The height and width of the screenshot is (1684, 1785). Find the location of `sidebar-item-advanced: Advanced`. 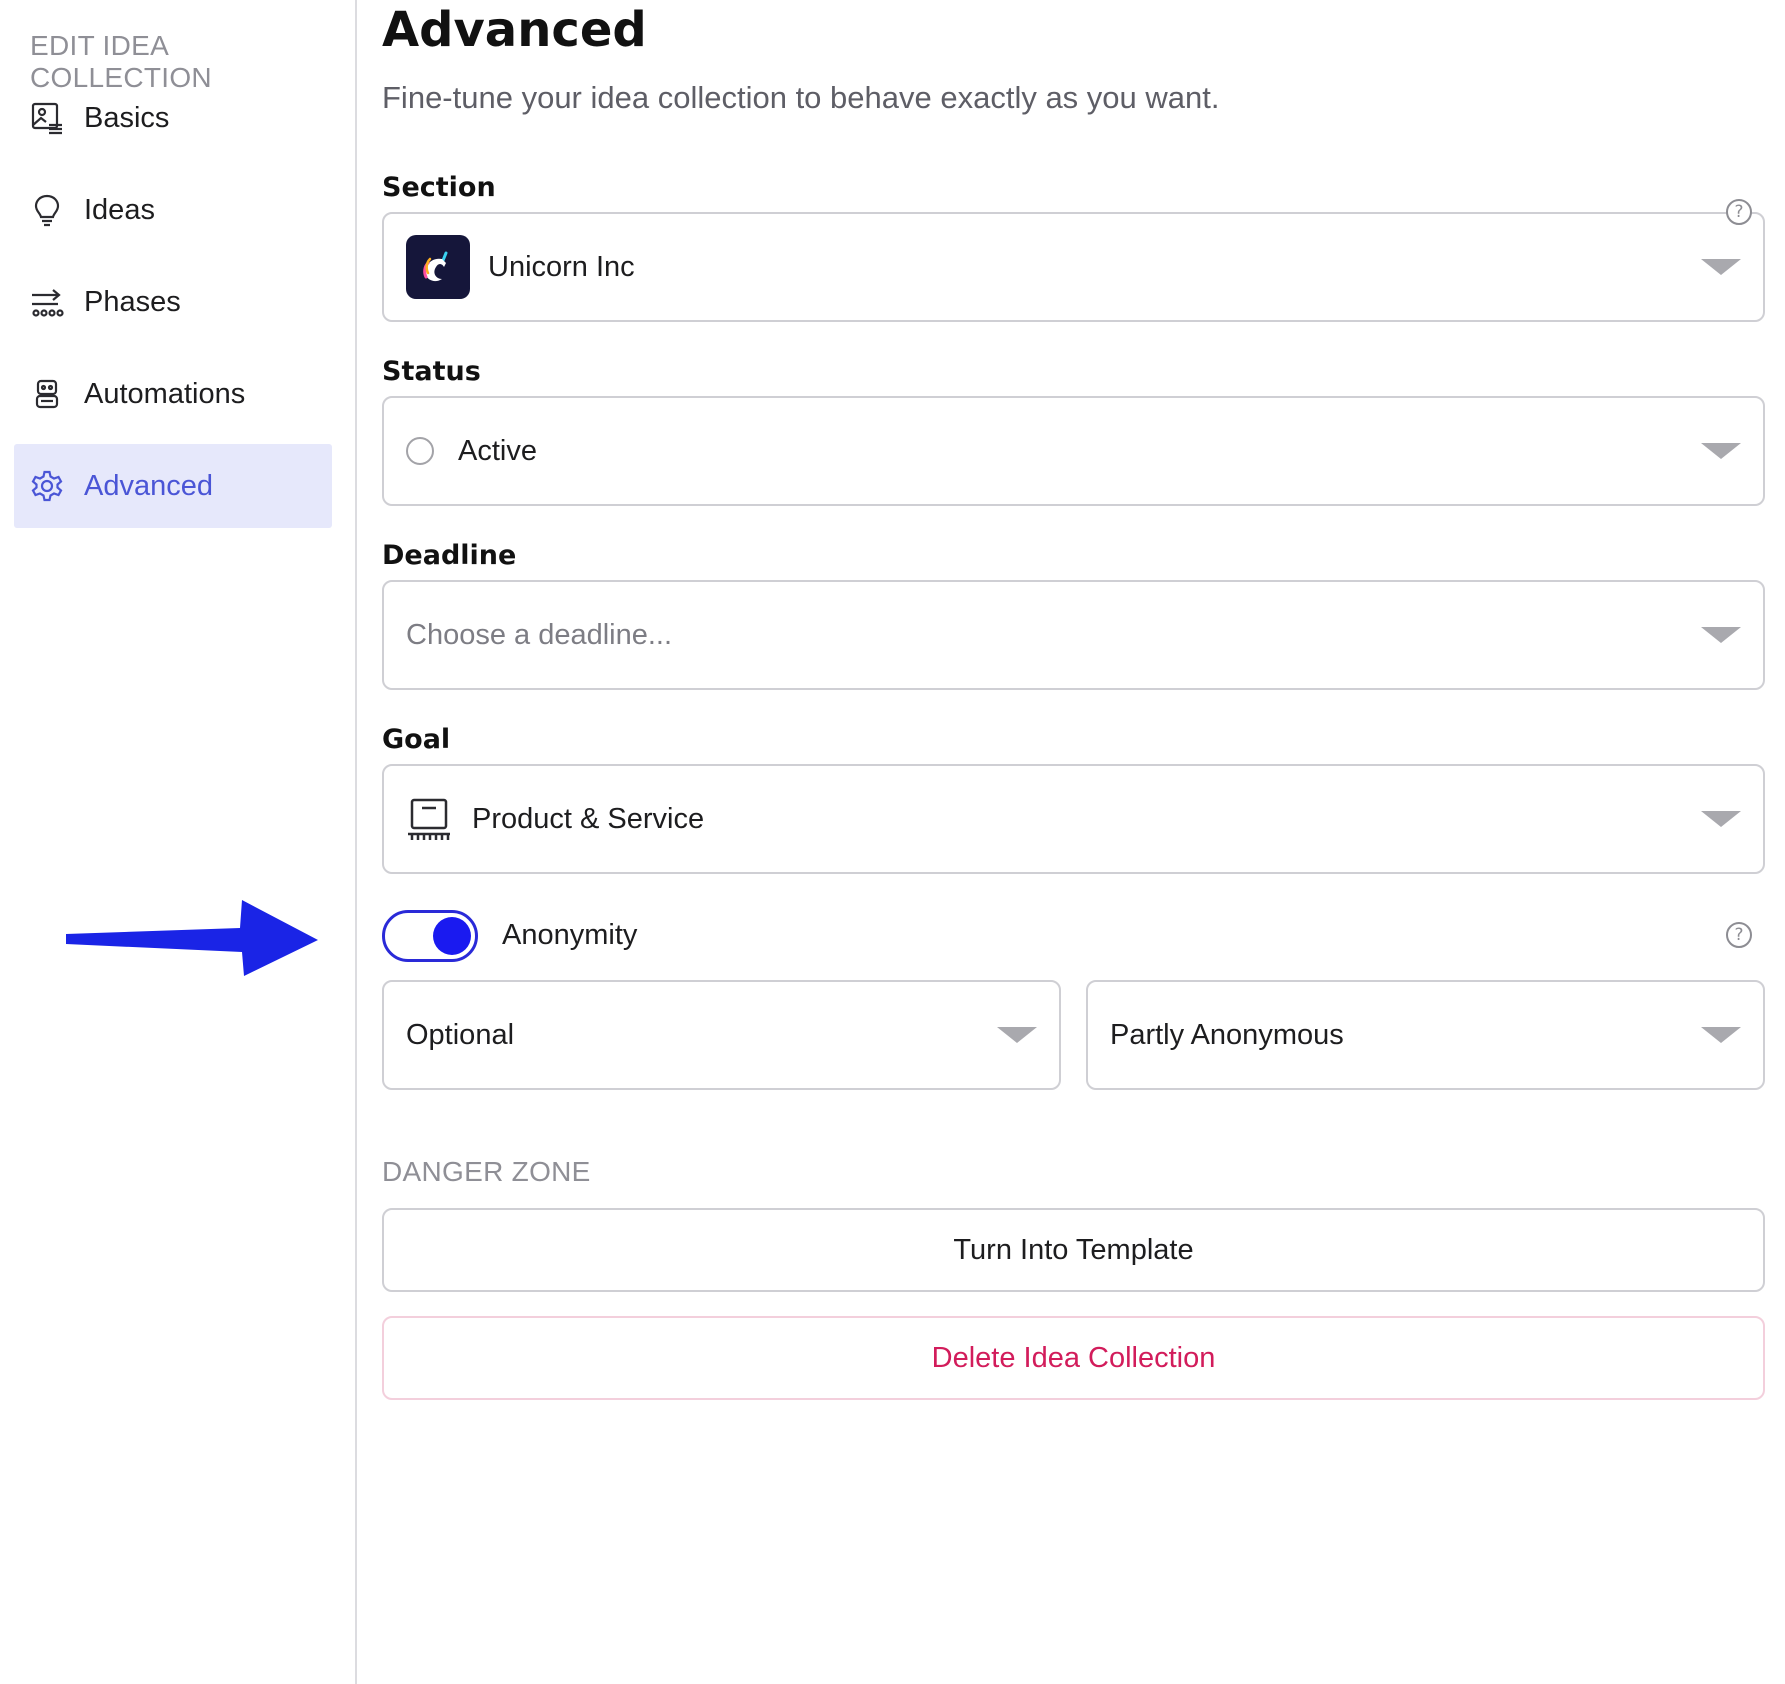

sidebar-item-advanced: Advanced is located at coordinates (173, 486).